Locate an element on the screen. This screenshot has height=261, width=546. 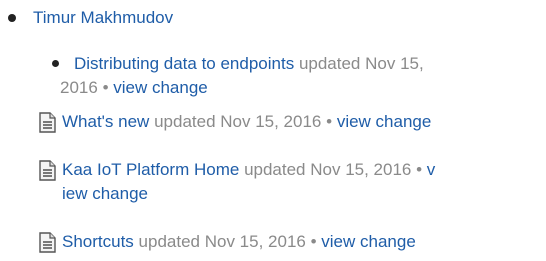
author-link: Timur Makhmudov is located at coordinates (103, 18).